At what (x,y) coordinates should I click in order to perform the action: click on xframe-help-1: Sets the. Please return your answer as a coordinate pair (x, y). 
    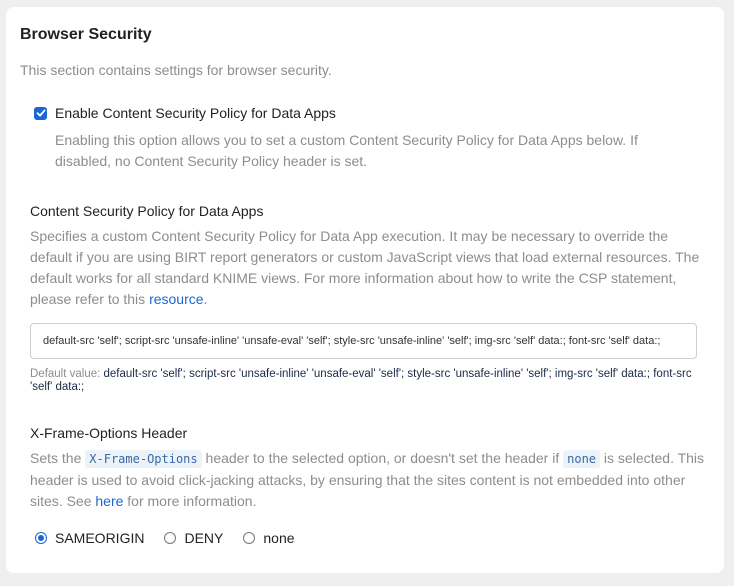
    Looking at the image, I should click on (58, 458).